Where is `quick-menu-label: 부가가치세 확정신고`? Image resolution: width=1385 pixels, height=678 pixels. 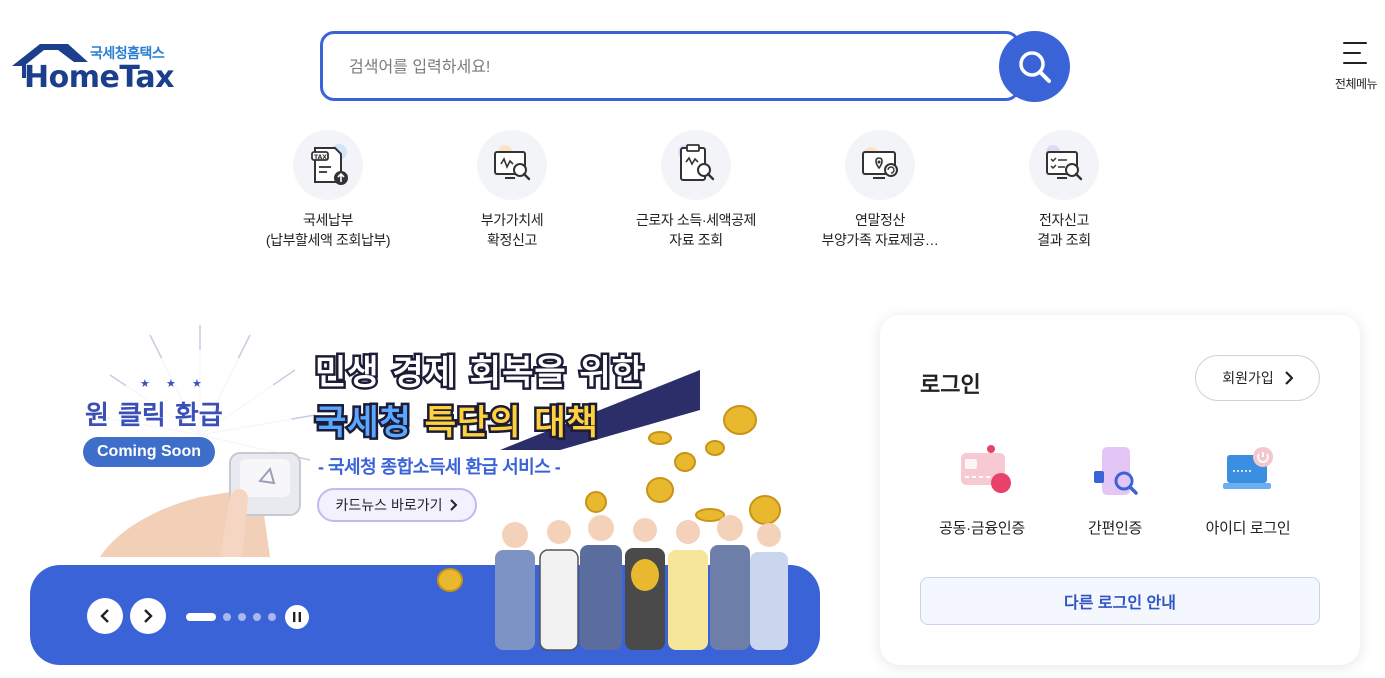
quick-menu-label: 부가가치세 확정신고 is located at coordinates (512, 230).